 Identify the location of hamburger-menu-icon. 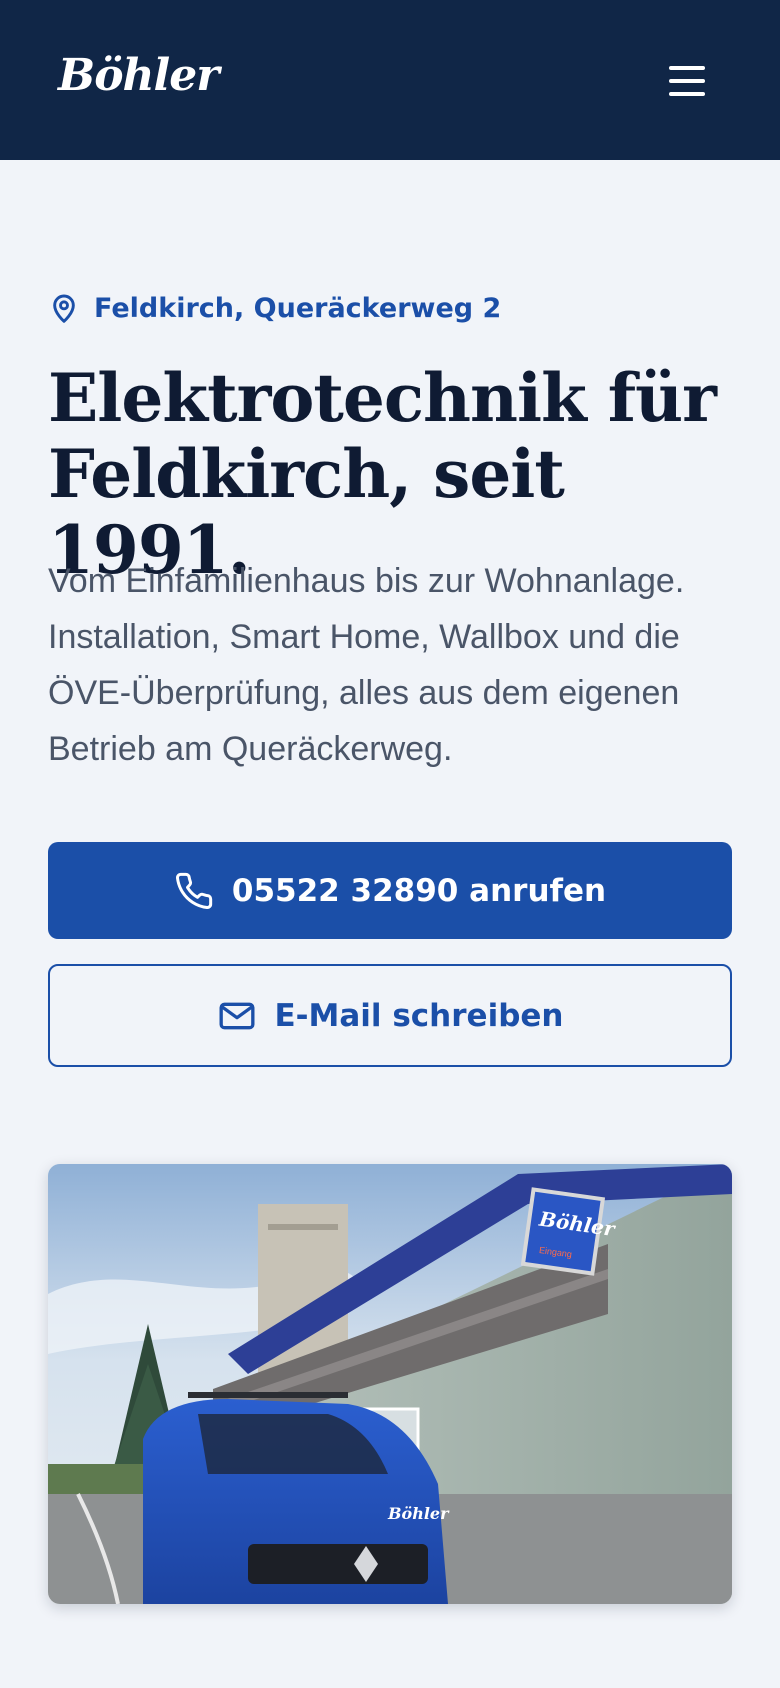
(687, 81).